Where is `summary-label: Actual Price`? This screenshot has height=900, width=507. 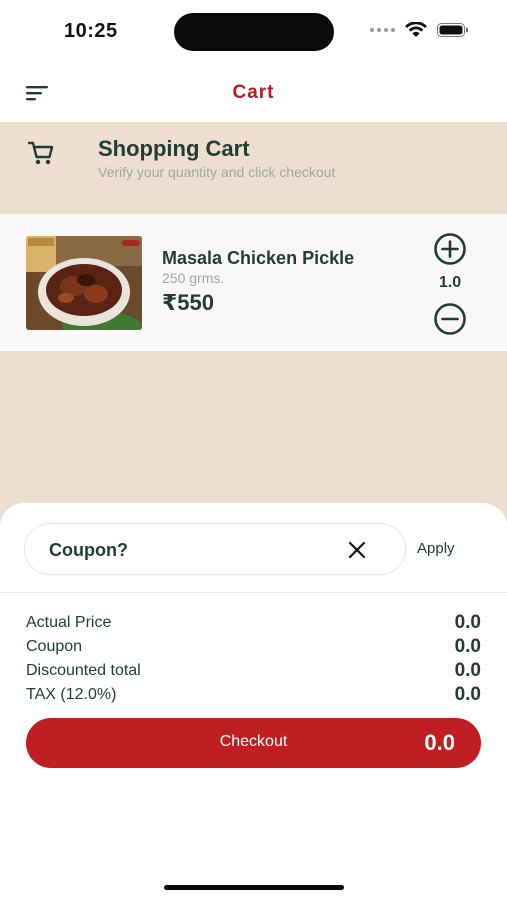
summary-label: Actual Price is located at coordinates (69, 622).